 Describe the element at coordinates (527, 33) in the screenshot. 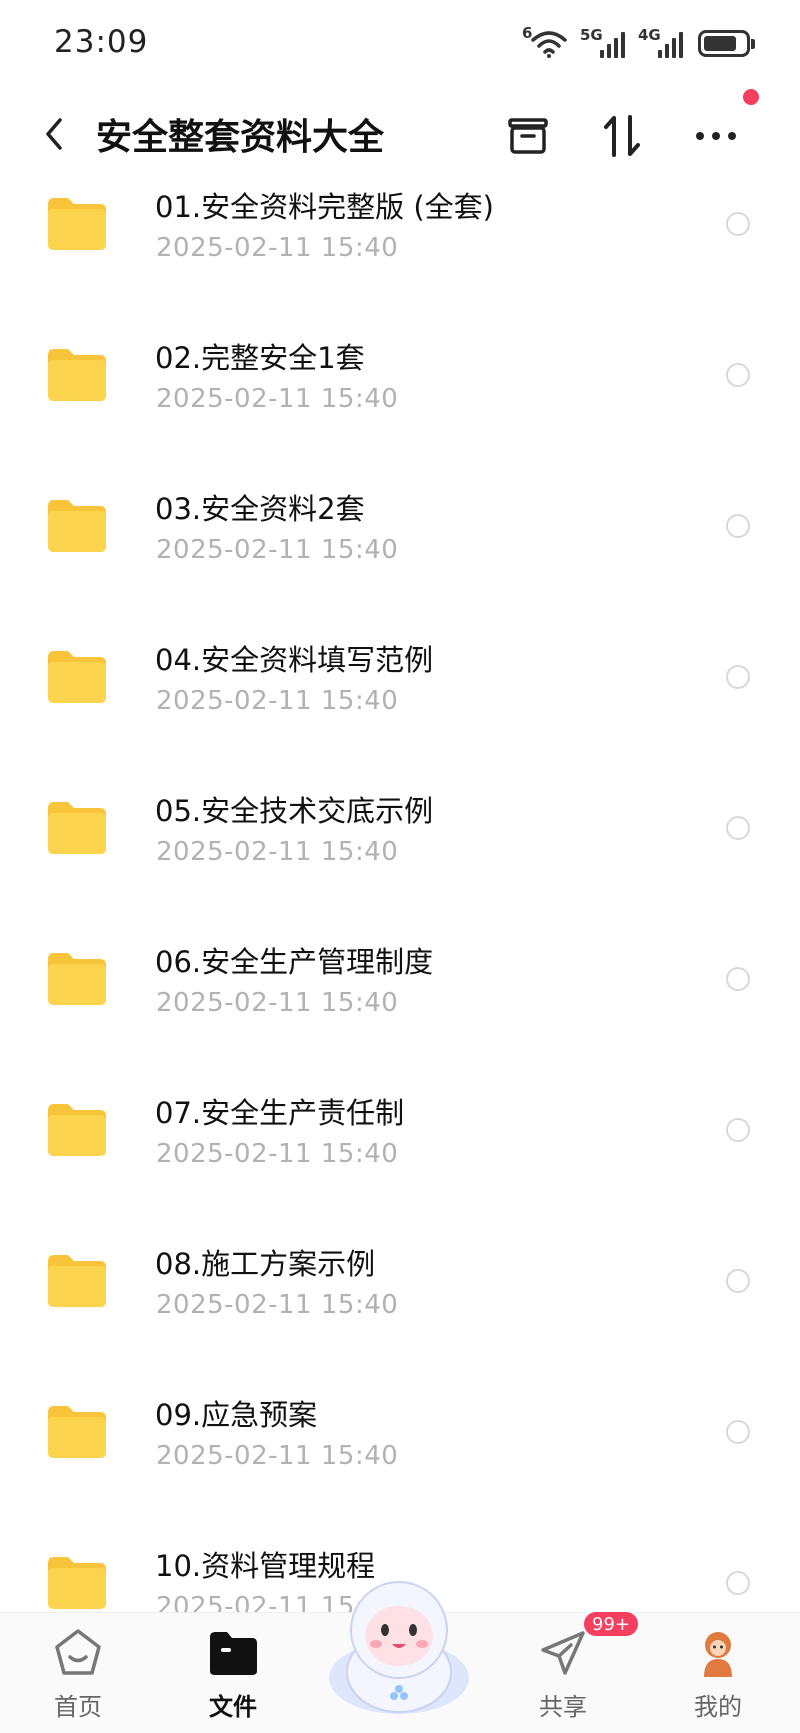

I see `wifi-label: 6` at that location.